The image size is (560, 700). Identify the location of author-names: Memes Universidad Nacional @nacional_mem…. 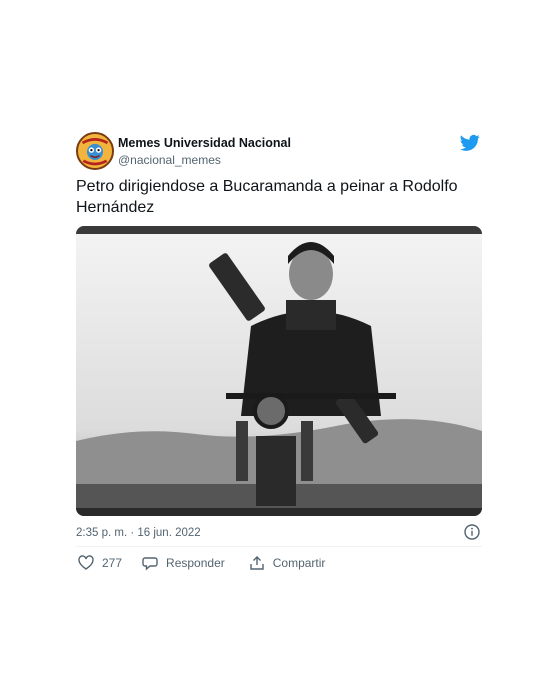
(204, 152).